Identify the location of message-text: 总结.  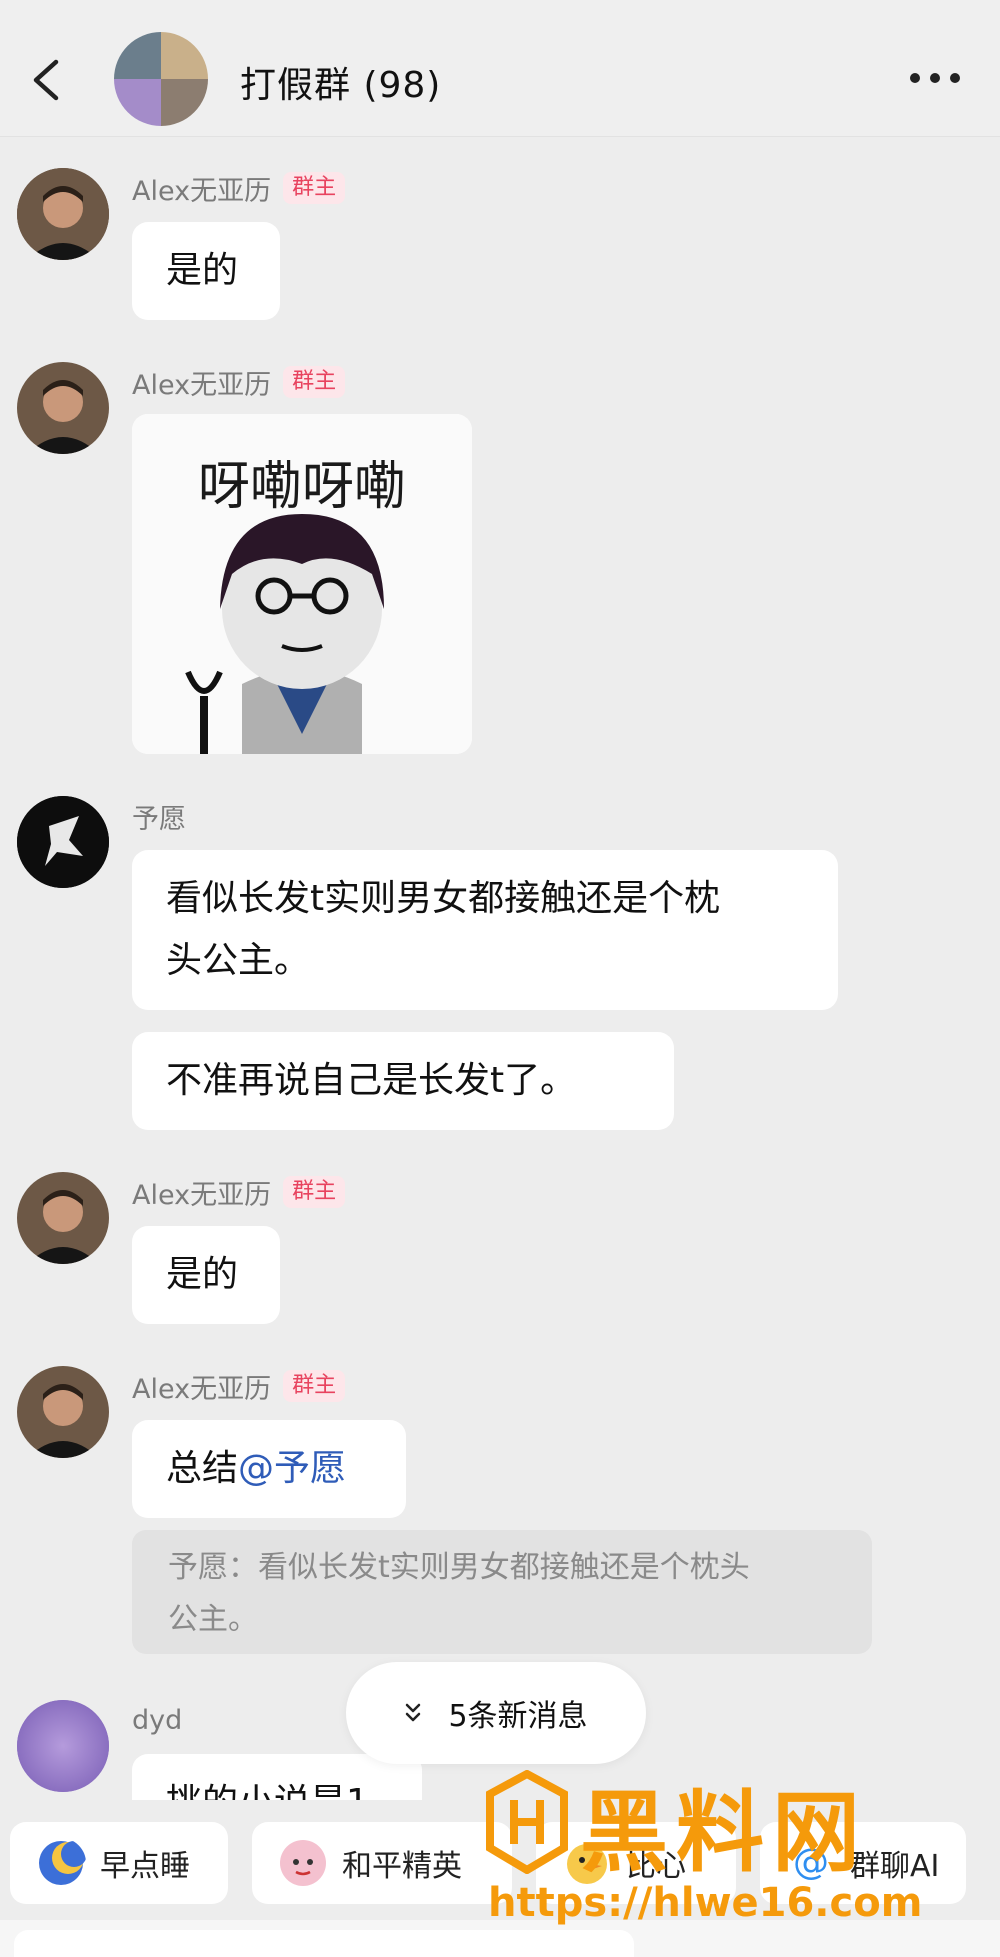
(202, 1468).